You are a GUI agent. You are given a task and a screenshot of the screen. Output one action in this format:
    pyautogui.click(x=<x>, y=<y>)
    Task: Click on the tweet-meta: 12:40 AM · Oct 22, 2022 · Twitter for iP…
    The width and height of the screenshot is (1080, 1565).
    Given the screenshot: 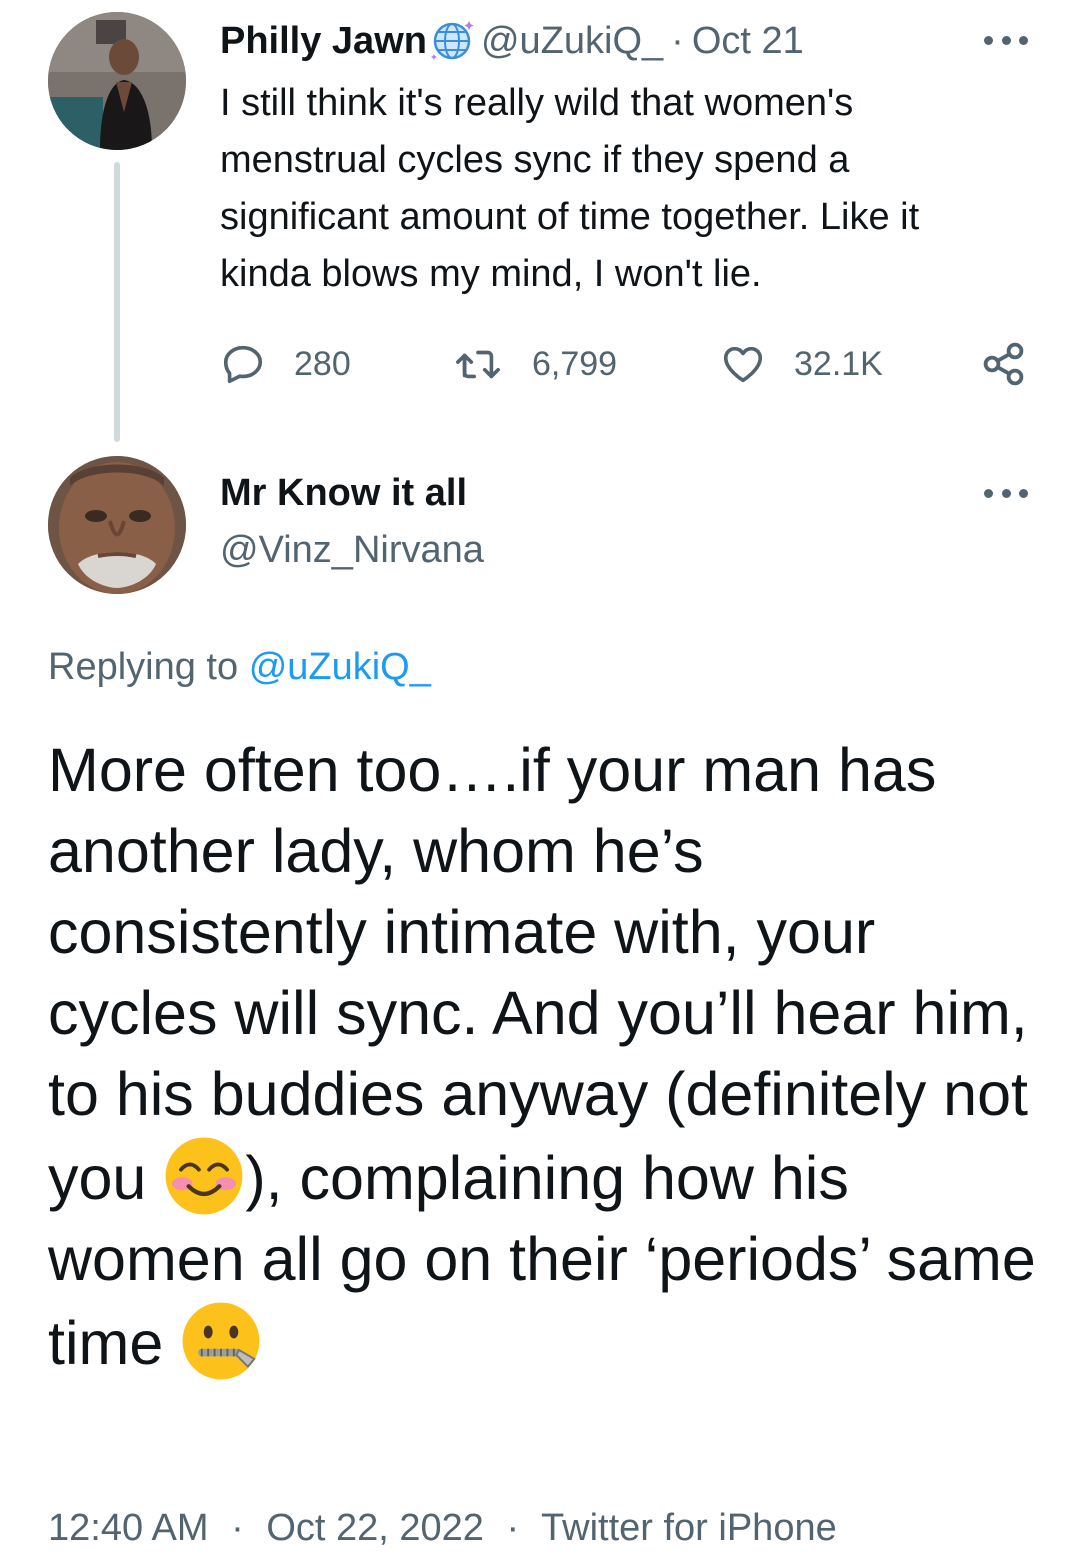 What is the action you would take?
    pyautogui.click(x=442, y=1528)
    